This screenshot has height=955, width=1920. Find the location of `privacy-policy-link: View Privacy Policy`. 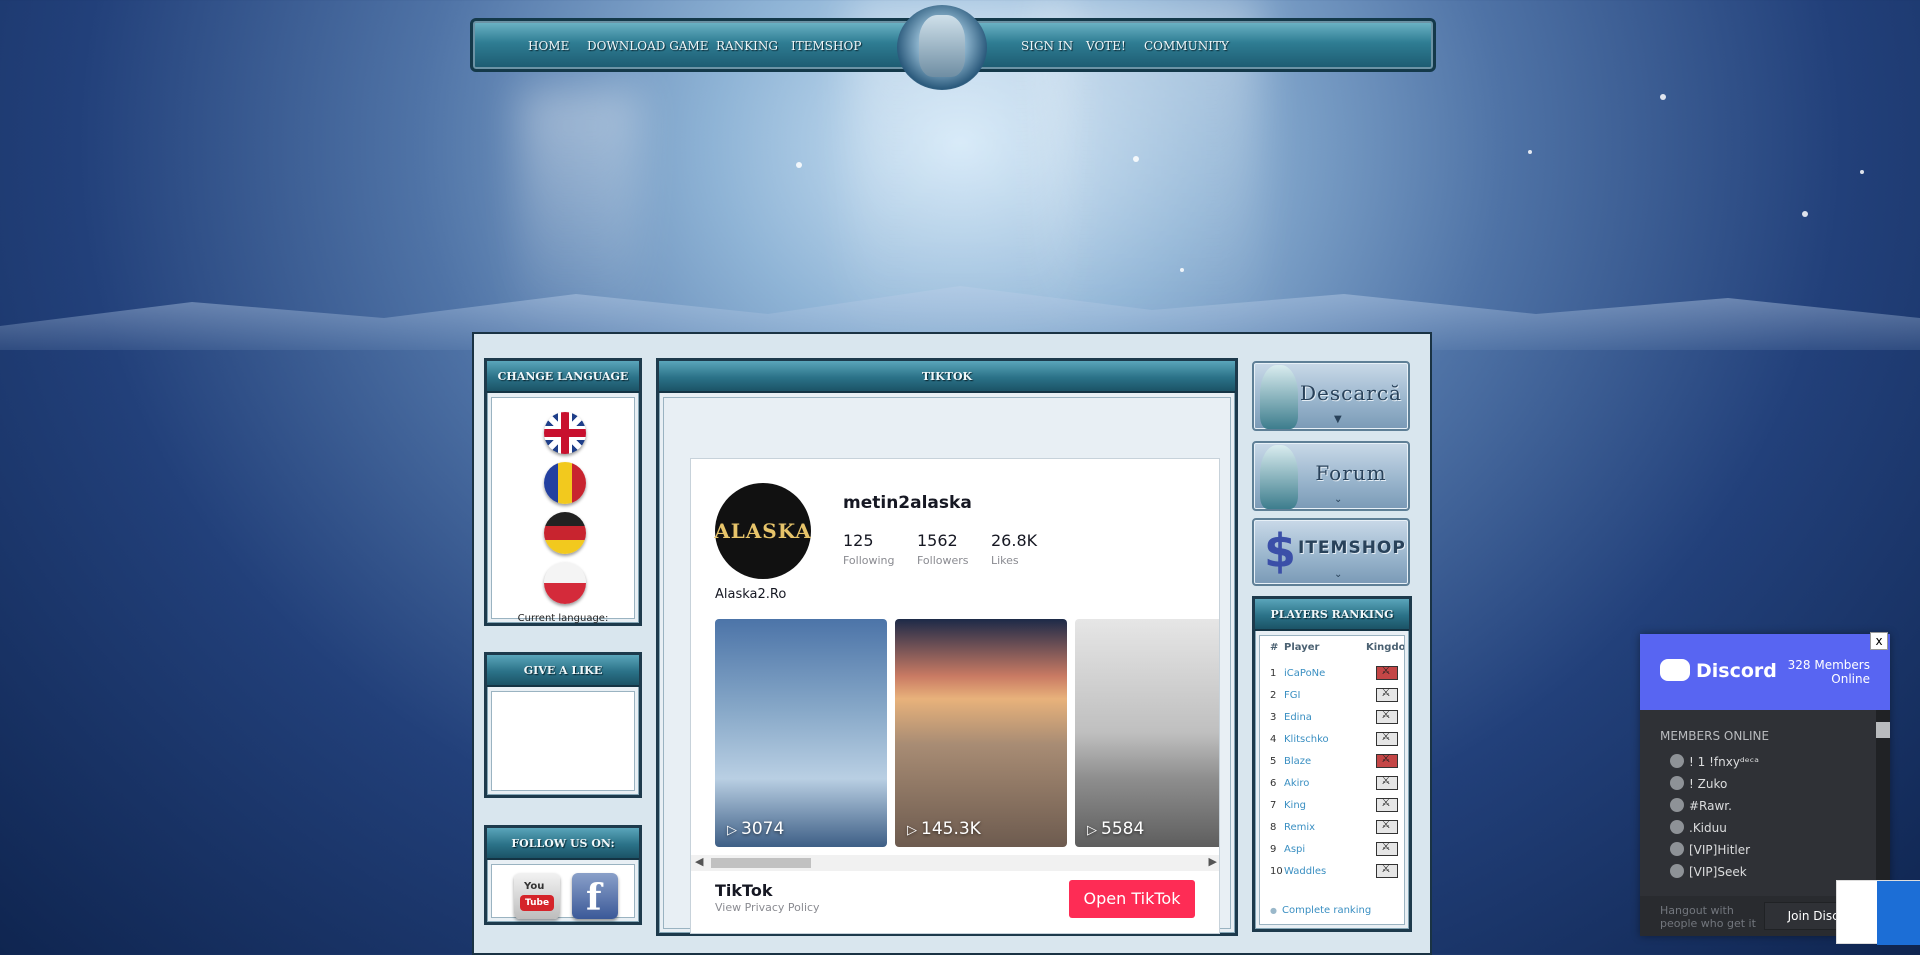

privacy-policy-link: View Privacy Policy is located at coordinates (767, 907).